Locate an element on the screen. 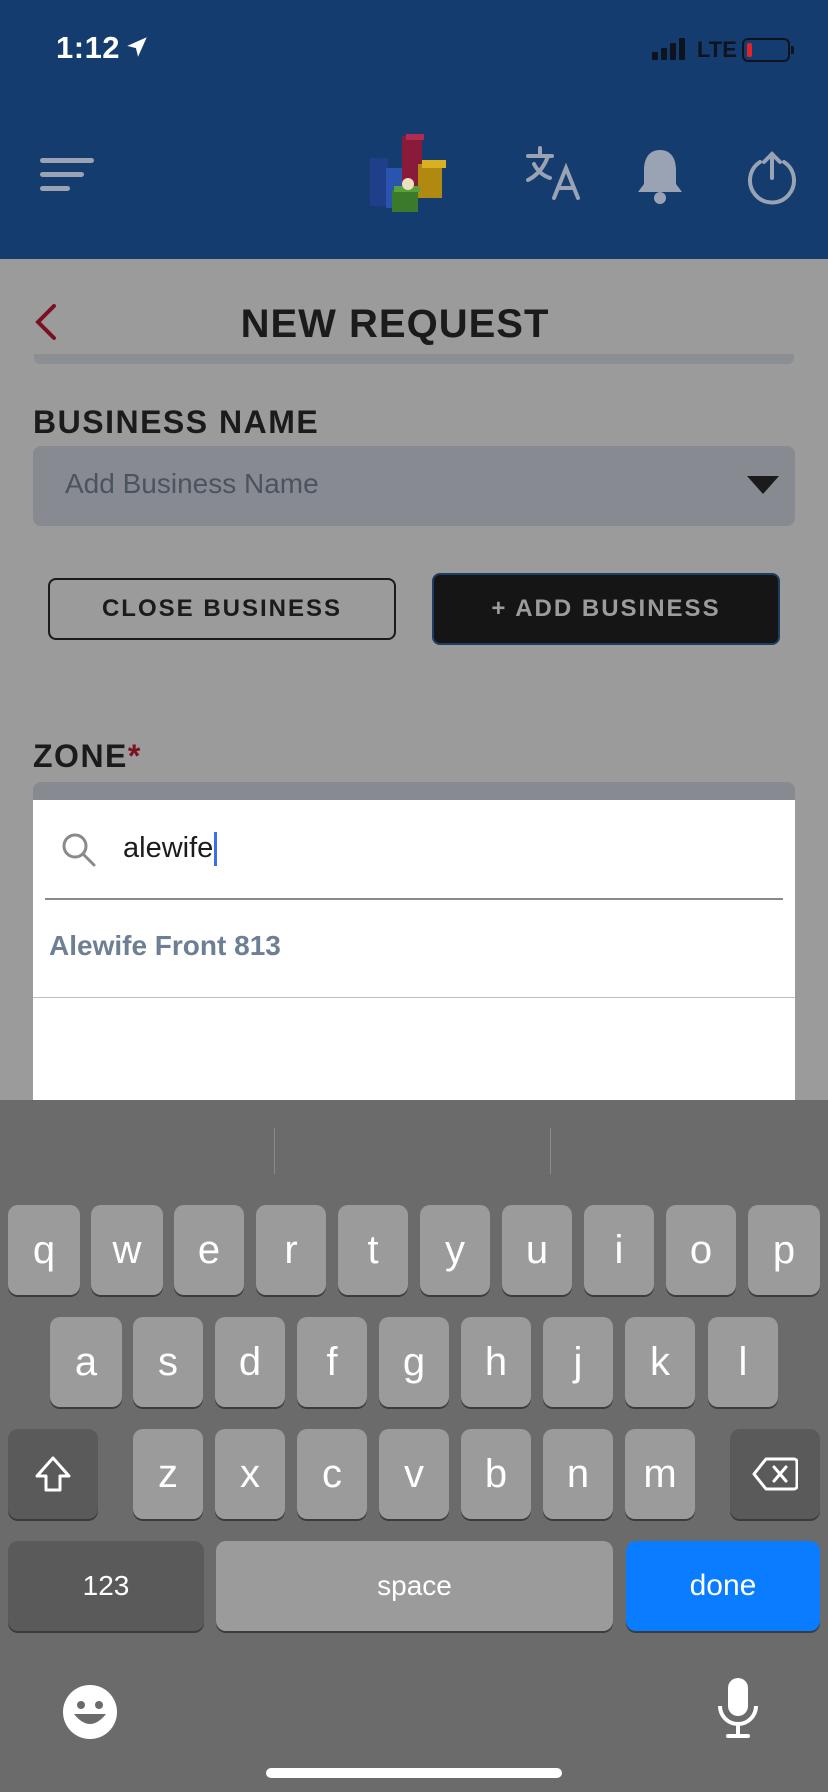 The width and height of the screenshot is (828, 1792). translate-icon is located at coordinates (553, 173).